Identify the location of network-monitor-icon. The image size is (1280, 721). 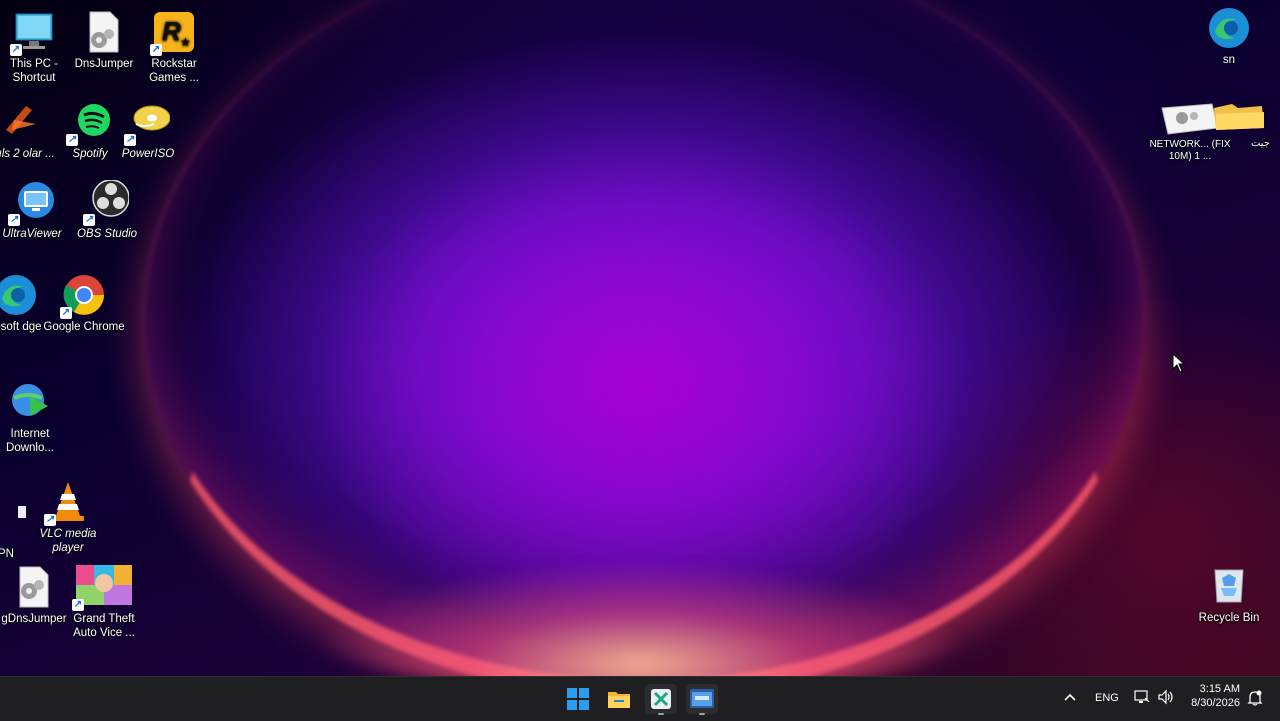
(1142, 699).